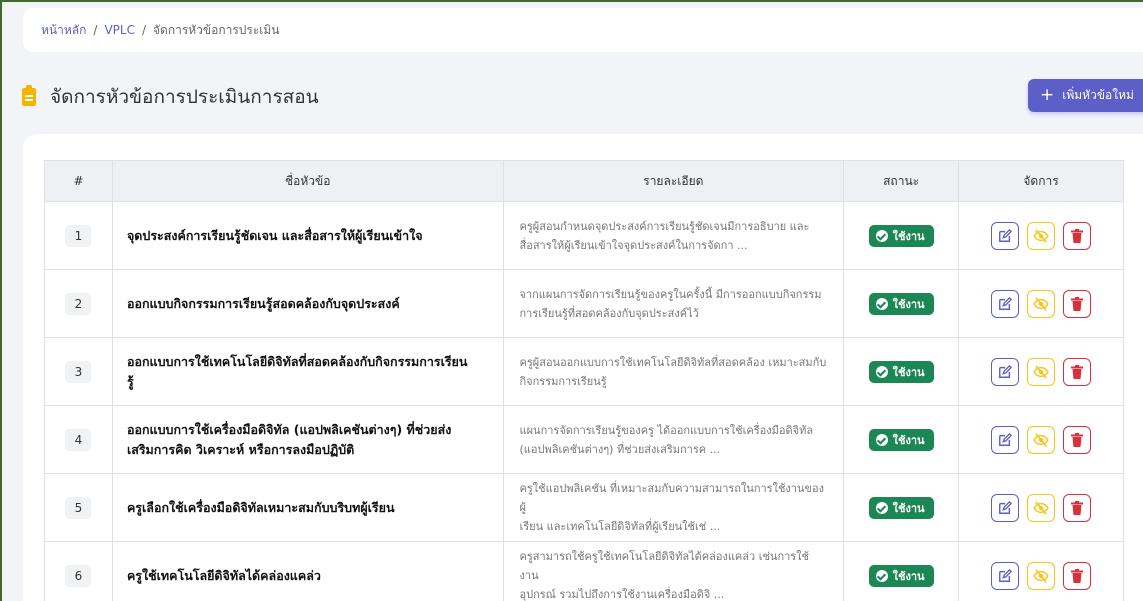 This screenshot has width=1143, height=601. What do you see at coordinates (119, 30) in the screenshot?
I see `breadcrumb-vplc-link: VPLC` at bounding box center [119, 30].